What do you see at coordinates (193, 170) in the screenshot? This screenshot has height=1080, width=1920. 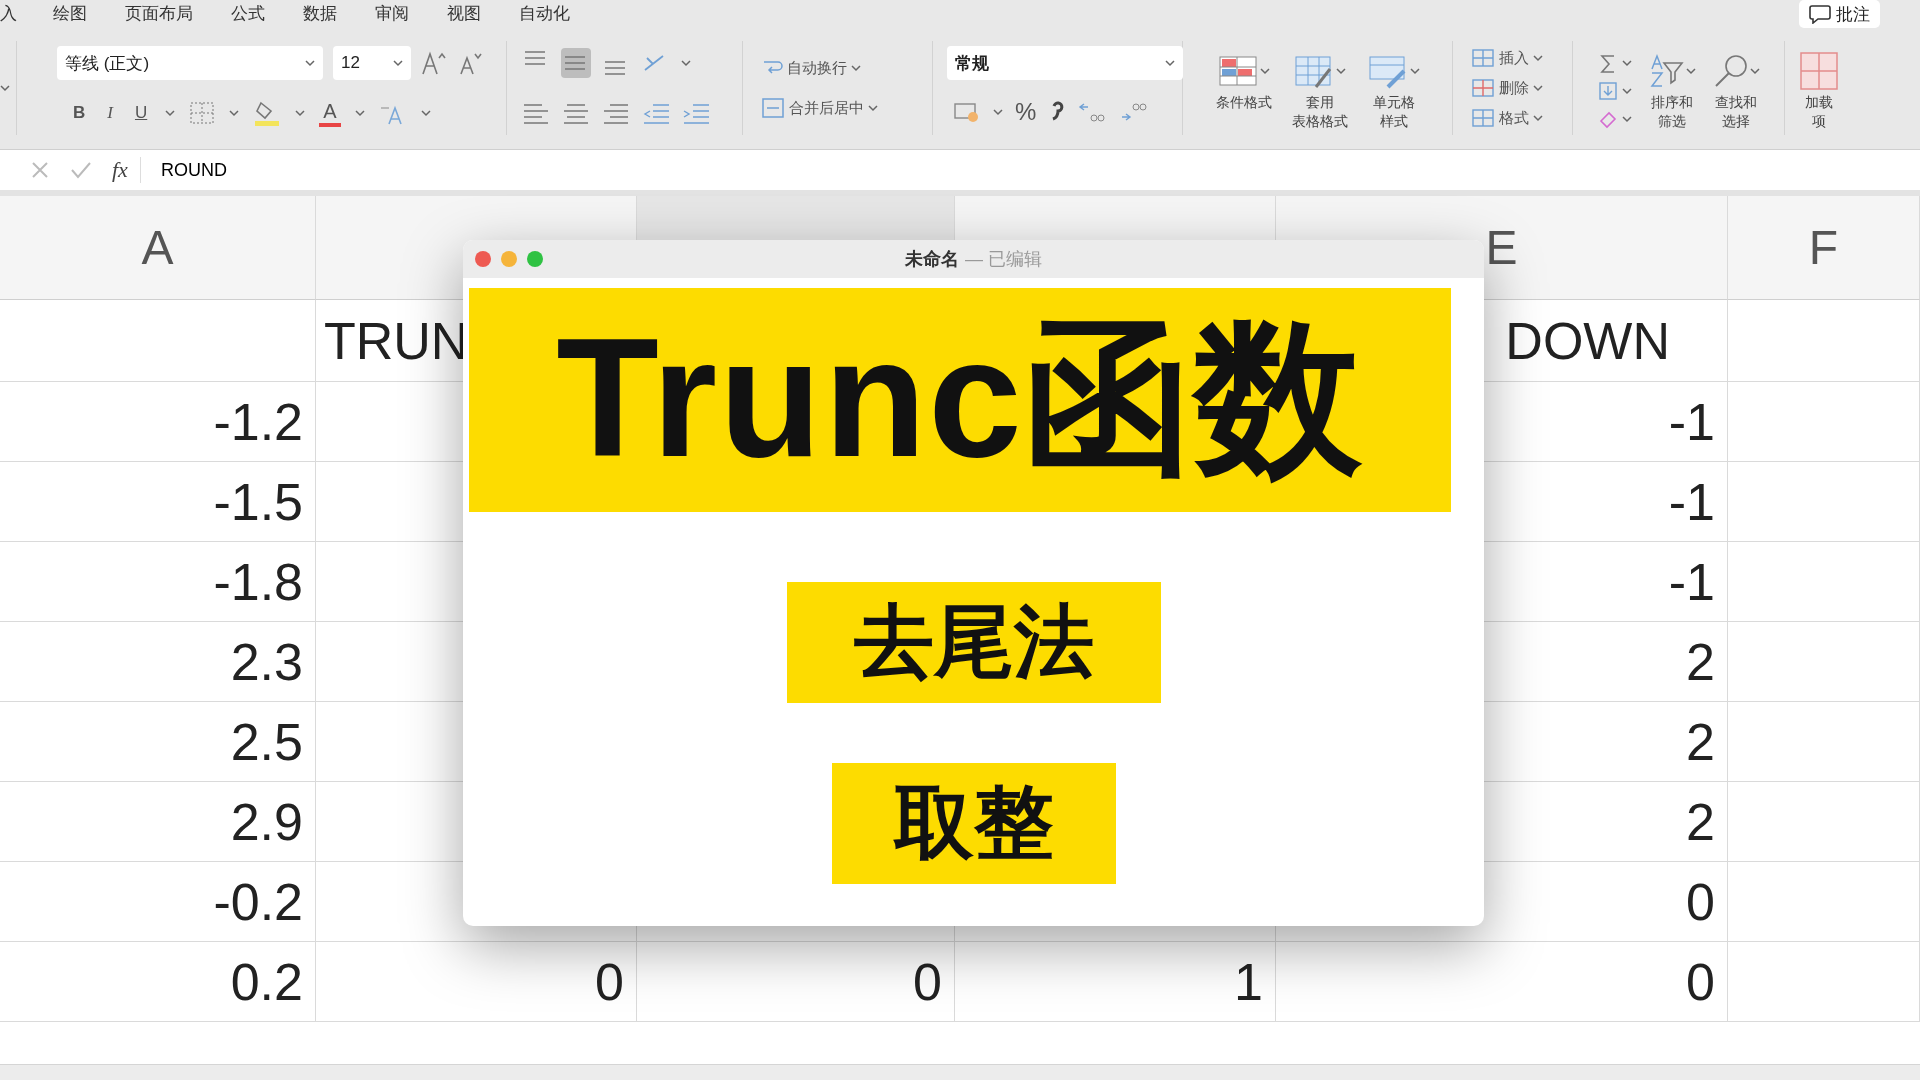 I see `formula-text: ROUND` at bounding box center [193, 170].